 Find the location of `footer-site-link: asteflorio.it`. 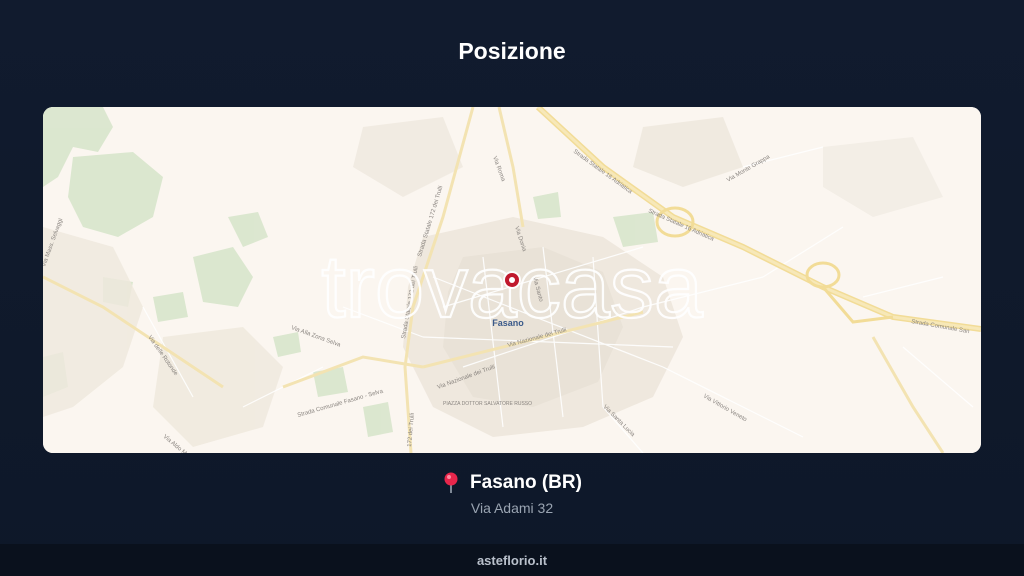

footer-site-link: asteflorio.it is located at coordinates (512, 560).